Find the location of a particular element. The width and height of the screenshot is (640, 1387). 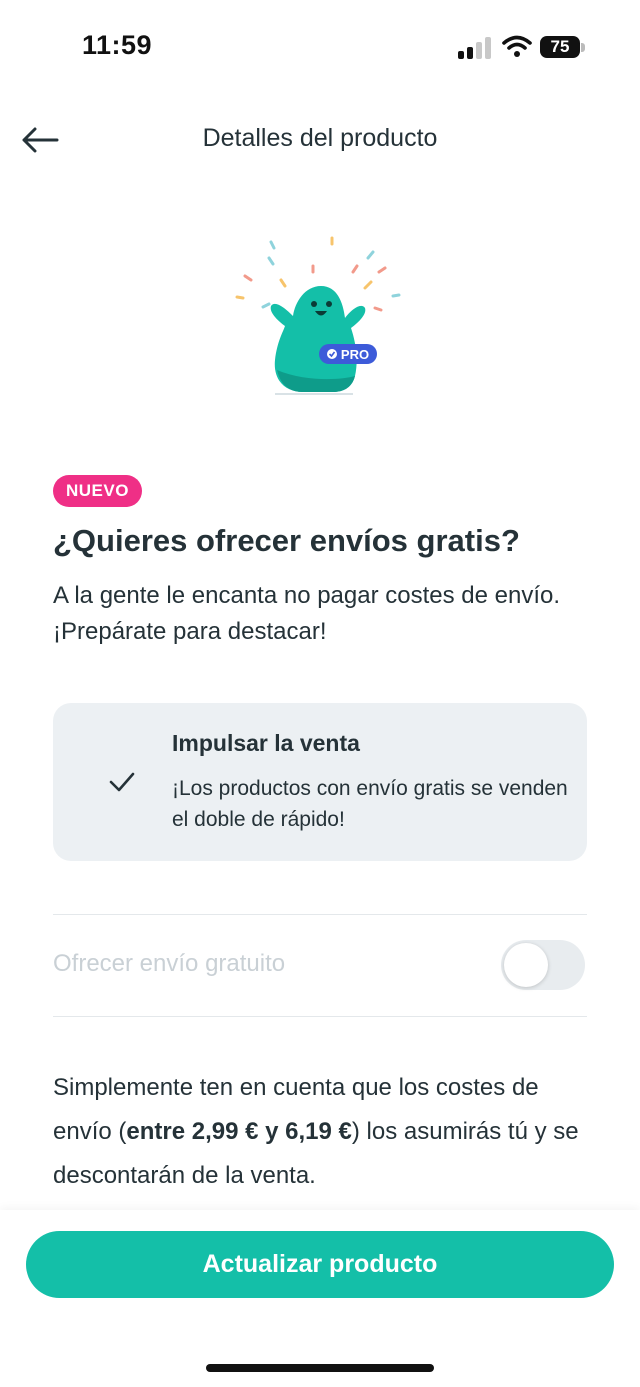

battery-icon: 75 is located at coordinates (560, 47).